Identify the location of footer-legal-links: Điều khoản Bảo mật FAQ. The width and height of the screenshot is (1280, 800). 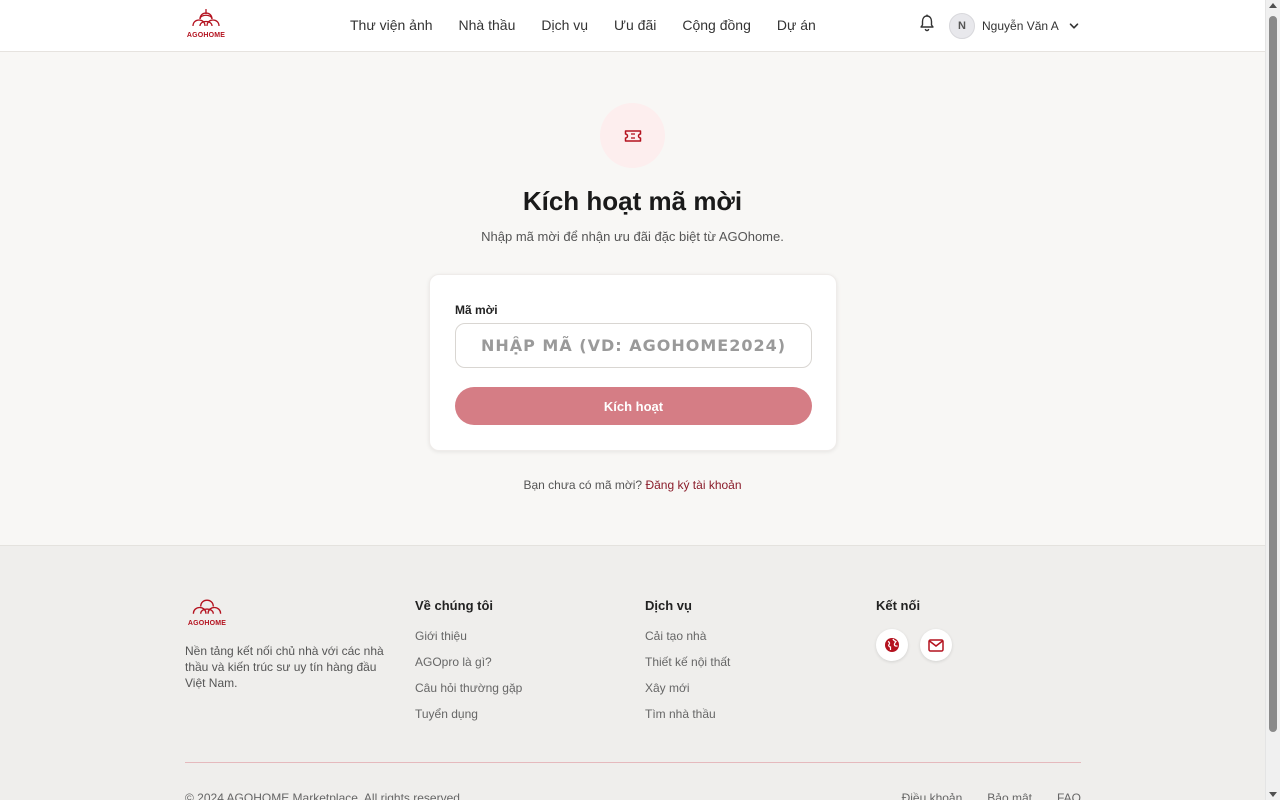
(991, 795).